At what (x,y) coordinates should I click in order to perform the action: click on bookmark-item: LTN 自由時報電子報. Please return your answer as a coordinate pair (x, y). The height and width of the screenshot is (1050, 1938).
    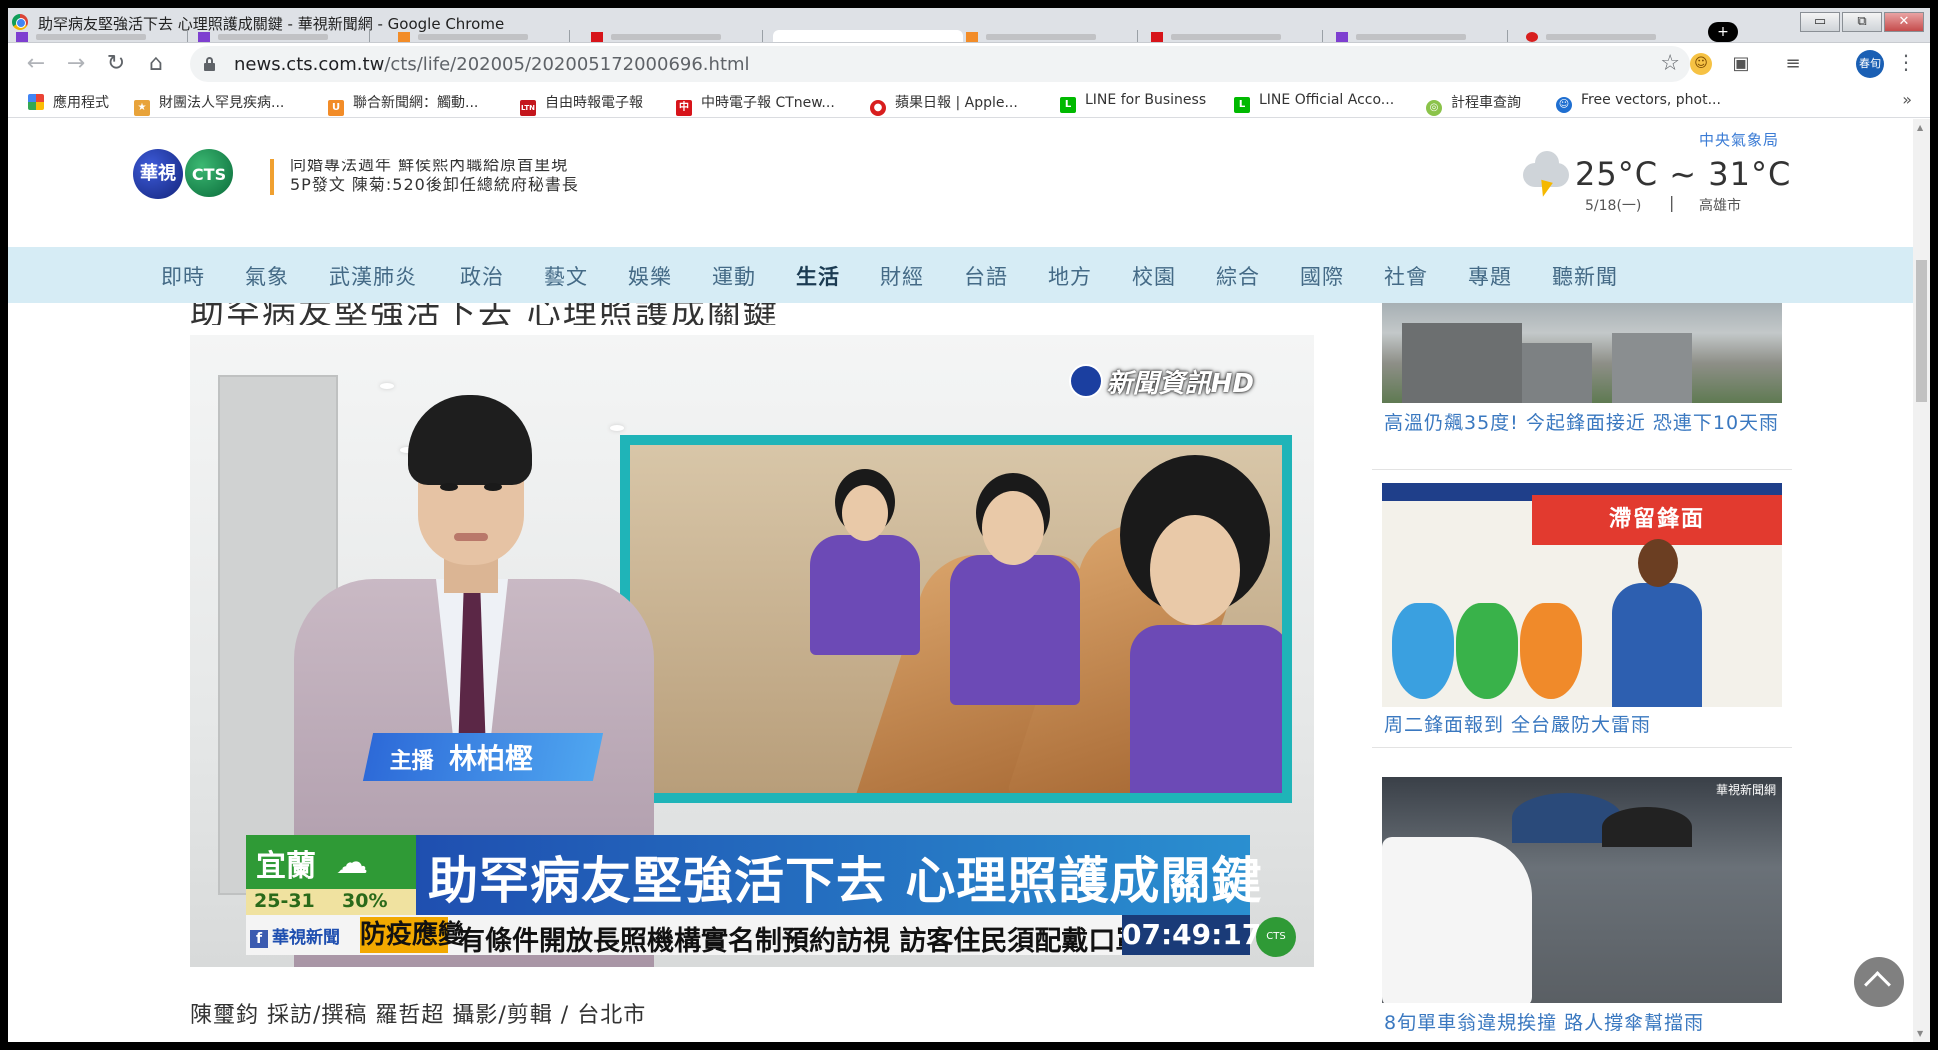
    Looking at the image, I should click on (581, 104).